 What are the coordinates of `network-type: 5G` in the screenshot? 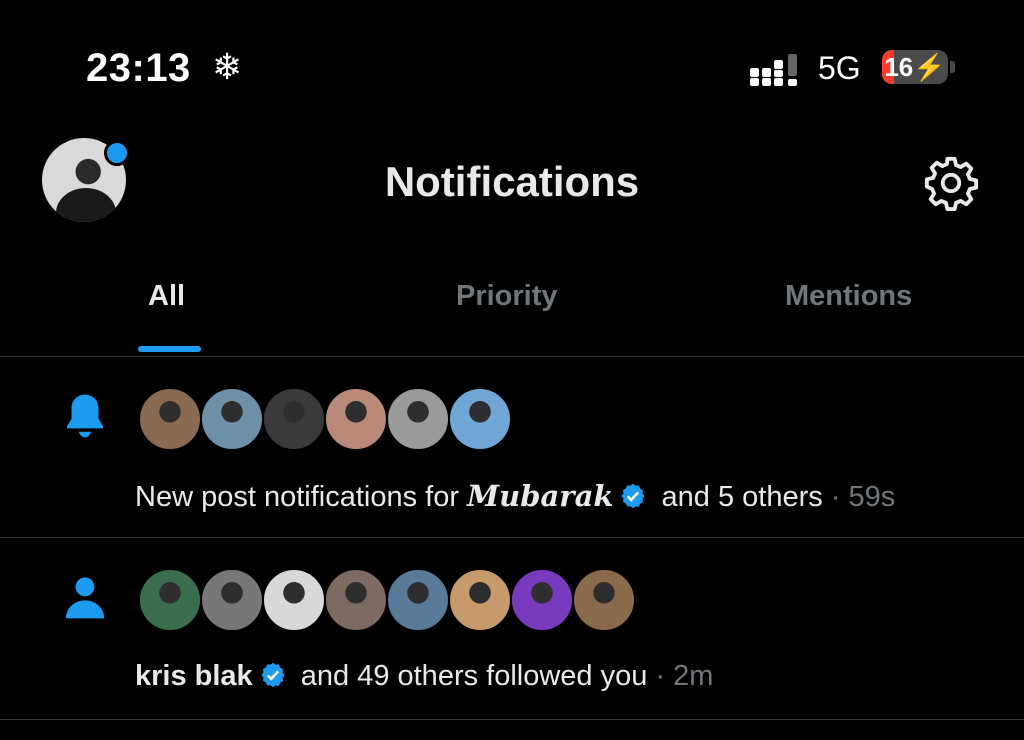 It's located at (839, 68).